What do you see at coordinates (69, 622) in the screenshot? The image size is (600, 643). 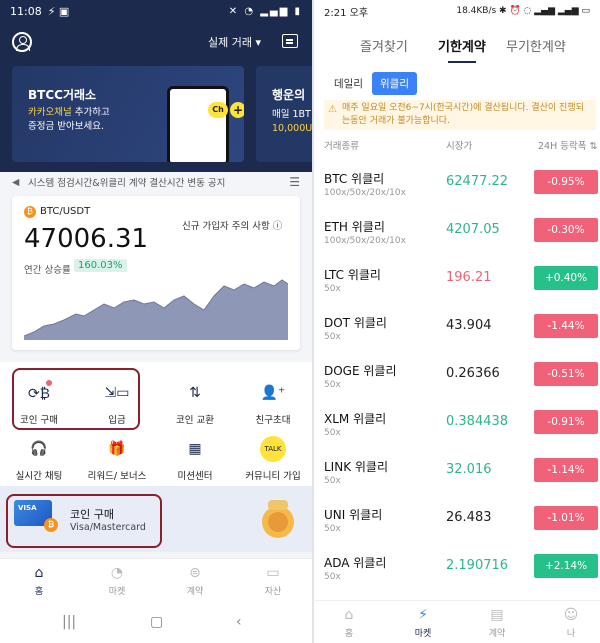 I see `recents-icon: |||` at bounding box center [69, 622].